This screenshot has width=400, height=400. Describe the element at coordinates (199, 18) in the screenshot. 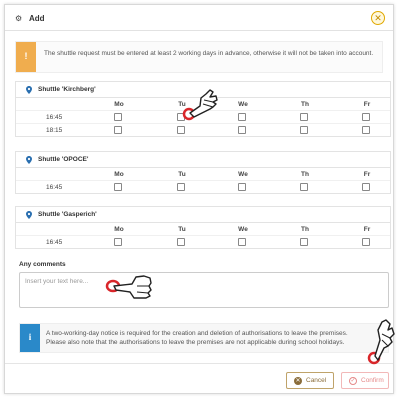

I see `dialog-header: ⚙ Add ✕` at that location.